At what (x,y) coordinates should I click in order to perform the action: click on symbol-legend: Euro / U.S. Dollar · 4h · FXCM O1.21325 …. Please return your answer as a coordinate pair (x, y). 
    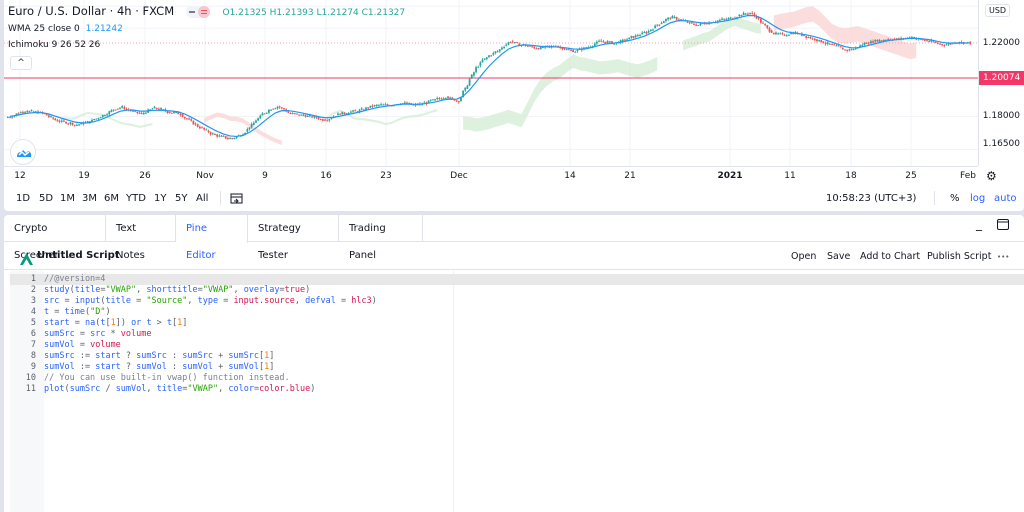
    Looking at the image, I should click on (206, 11).